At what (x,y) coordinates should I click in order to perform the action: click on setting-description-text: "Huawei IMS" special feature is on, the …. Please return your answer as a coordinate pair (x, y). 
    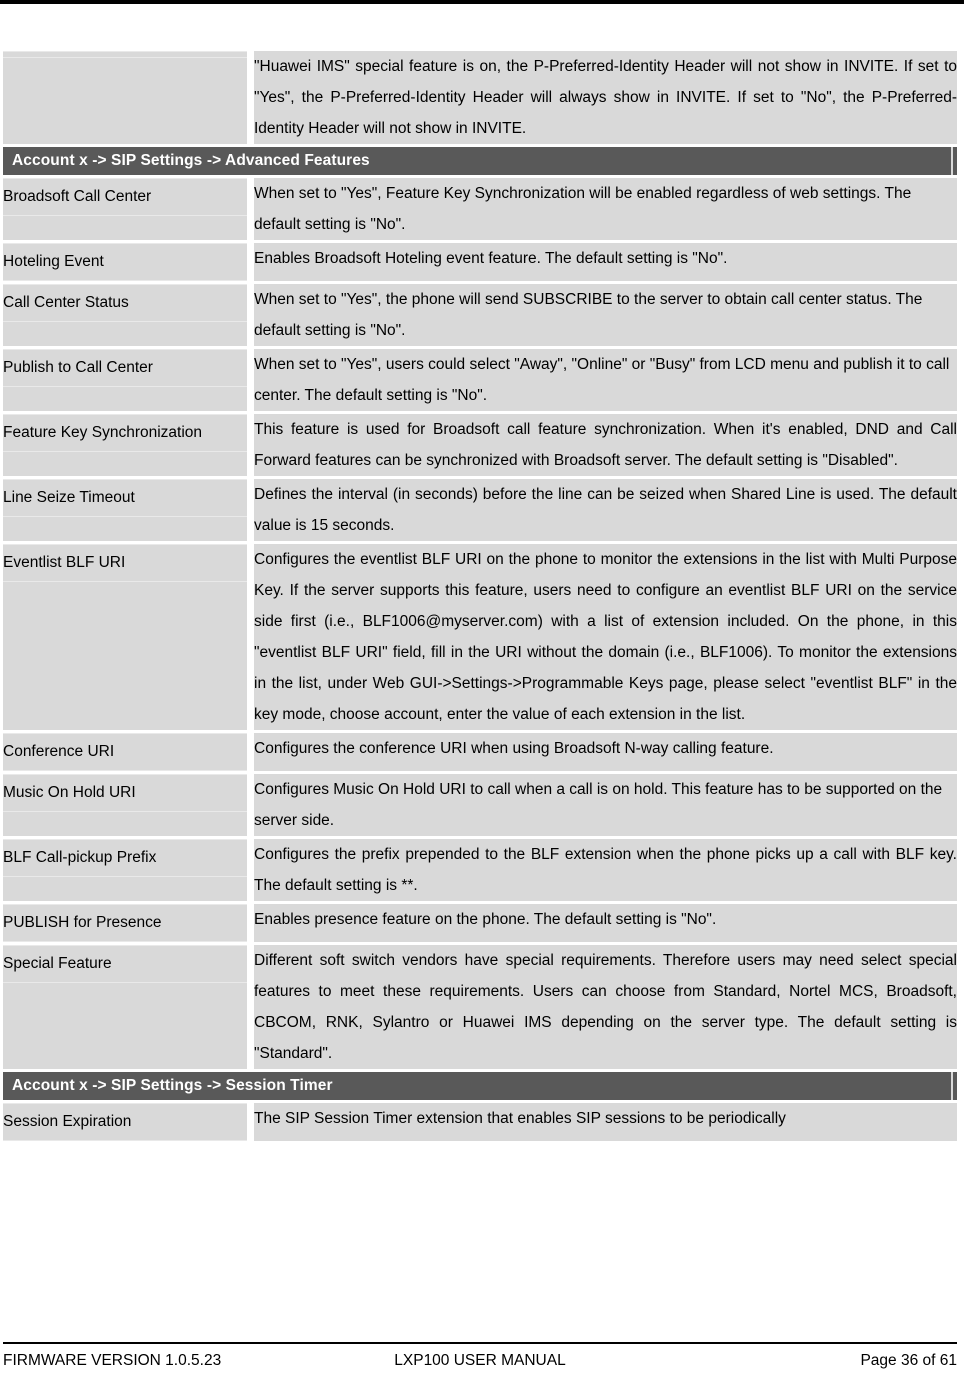
    Looking at the image, I should click on (605, 97).